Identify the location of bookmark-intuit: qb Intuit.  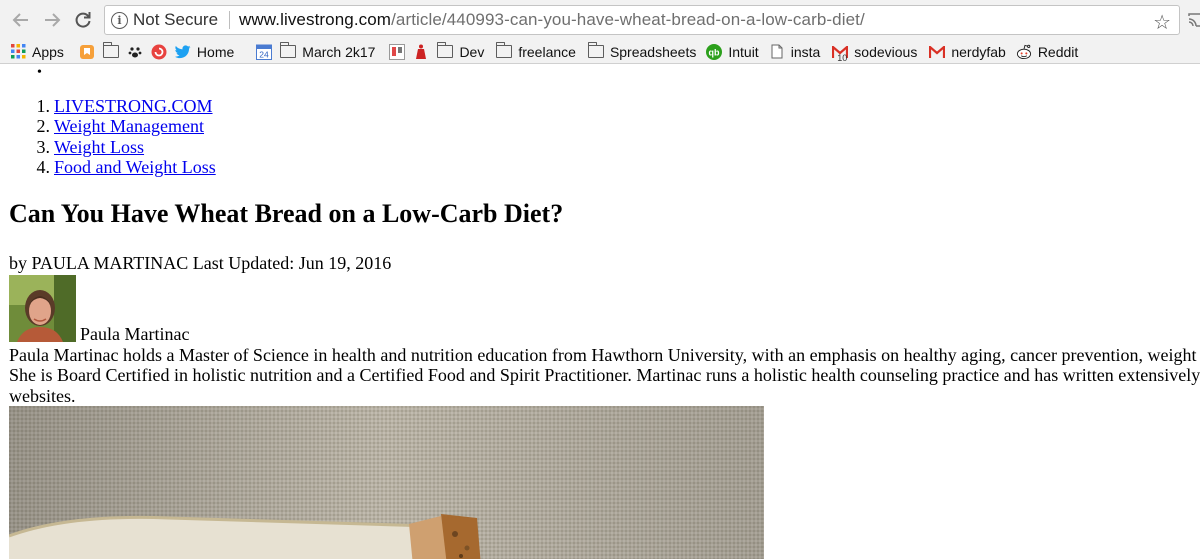
(732, 51).